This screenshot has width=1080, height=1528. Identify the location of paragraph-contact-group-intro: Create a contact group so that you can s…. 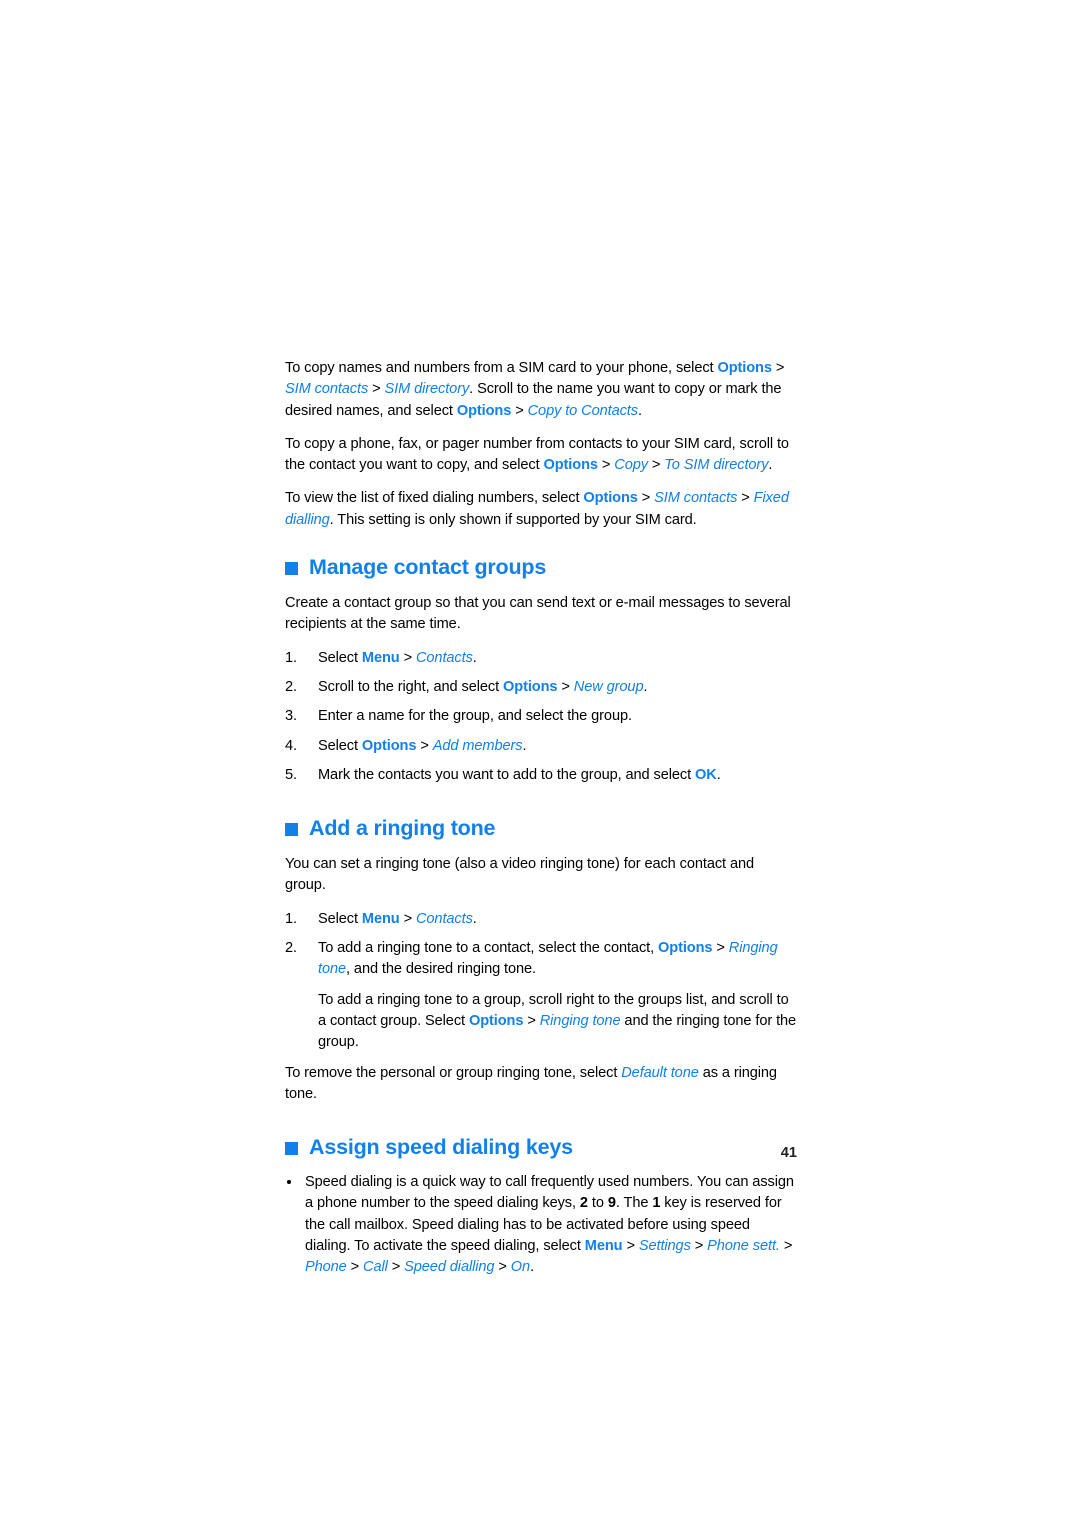
(538, 614).